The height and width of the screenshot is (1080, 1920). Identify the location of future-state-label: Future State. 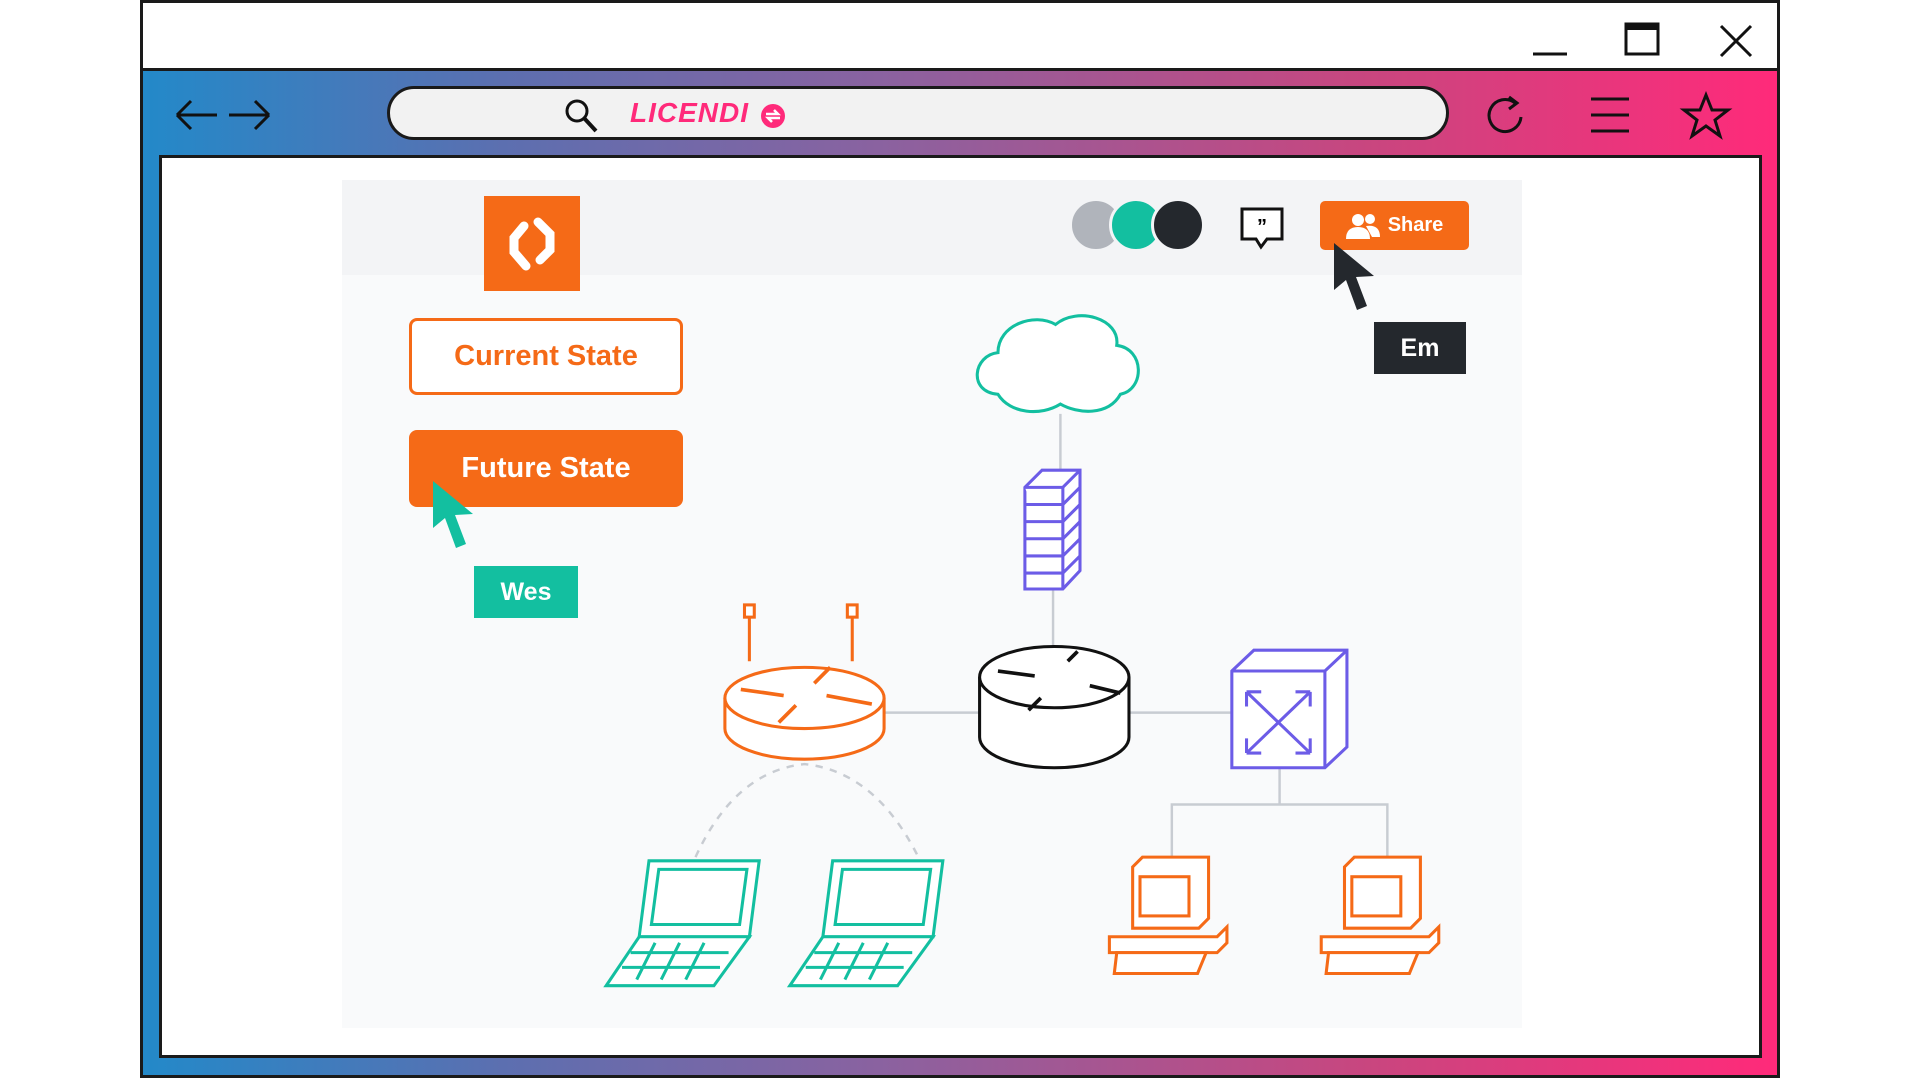
(546, 468).